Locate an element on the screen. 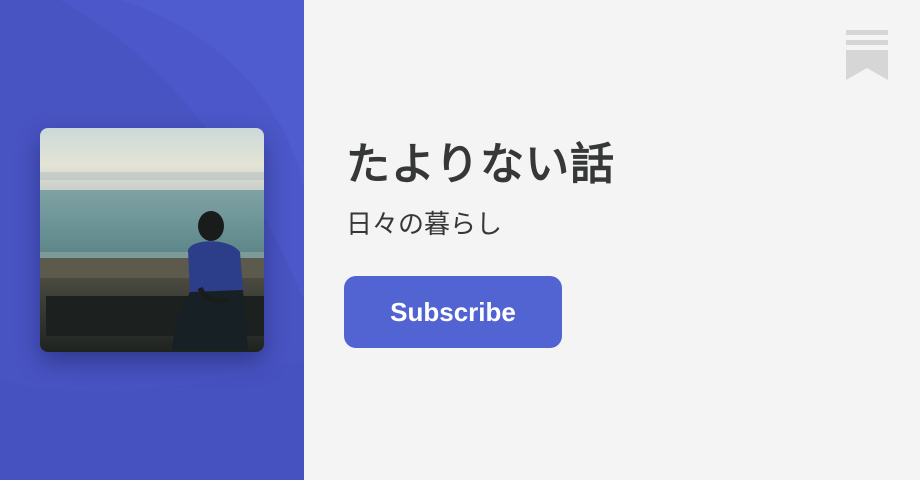 The height and width of the screenshot is (480, 920). subscribe-button: Subscribe is located at coordinates (453, 312).